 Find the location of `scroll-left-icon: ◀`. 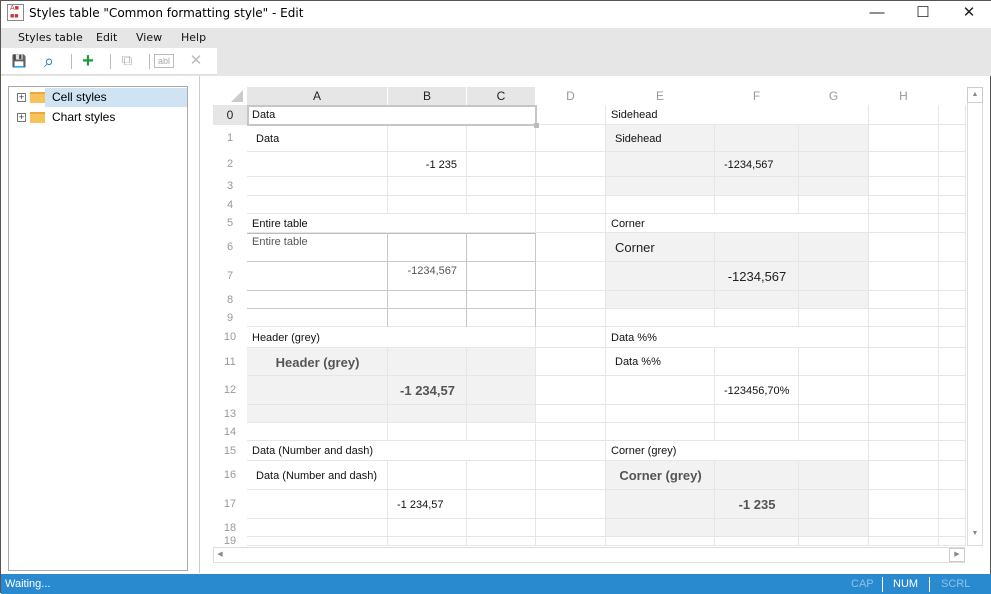

scroll-left-icon: ◀ is located at coordinates (220, 555).